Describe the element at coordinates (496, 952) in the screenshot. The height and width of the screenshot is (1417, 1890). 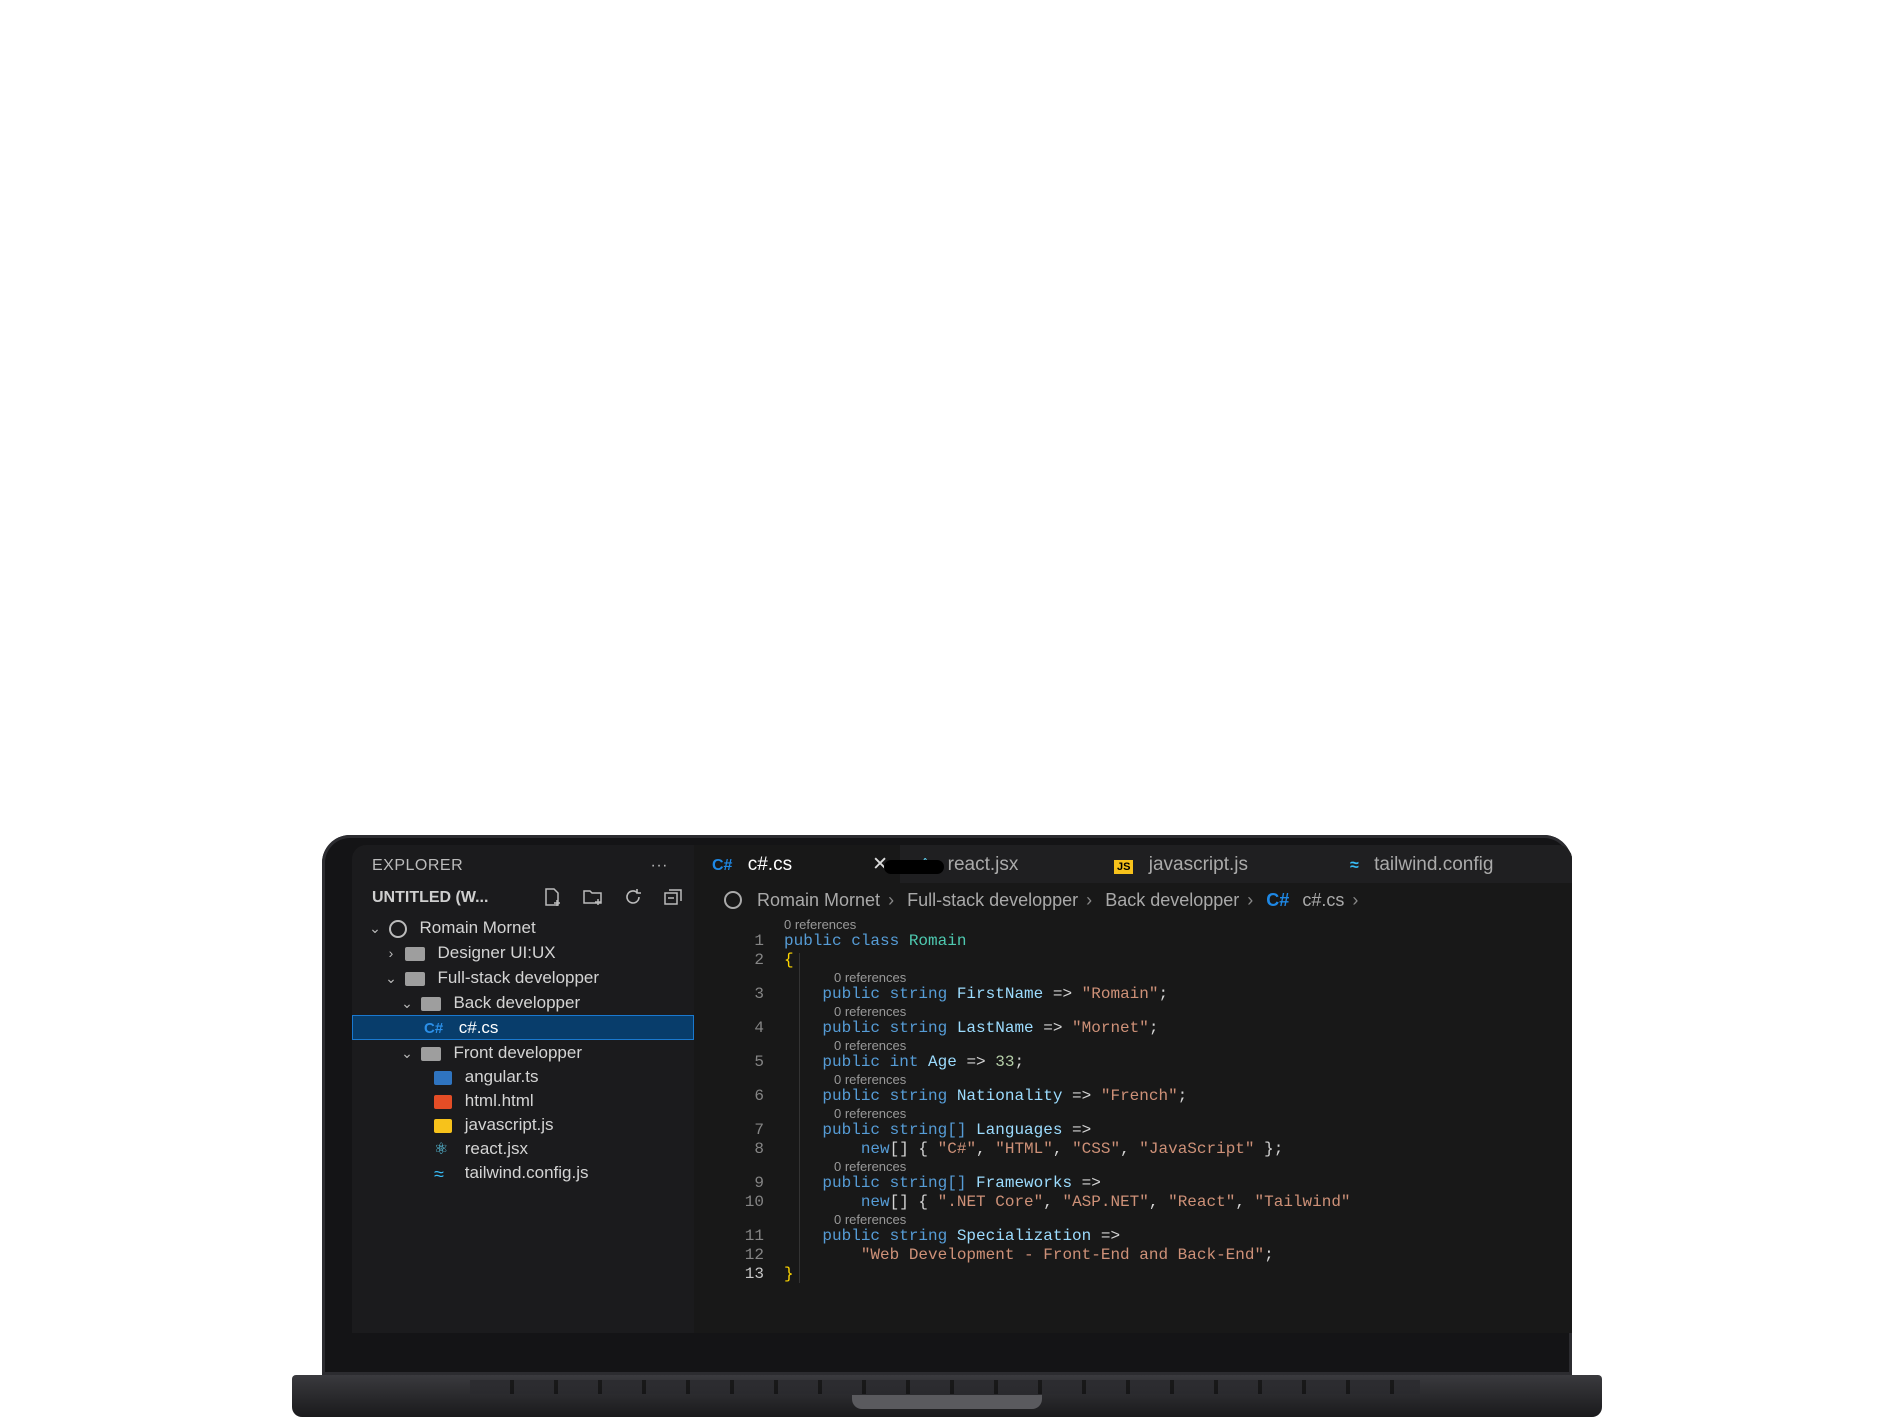
I see `tree-item-label: Designer UI:UX` at that location.